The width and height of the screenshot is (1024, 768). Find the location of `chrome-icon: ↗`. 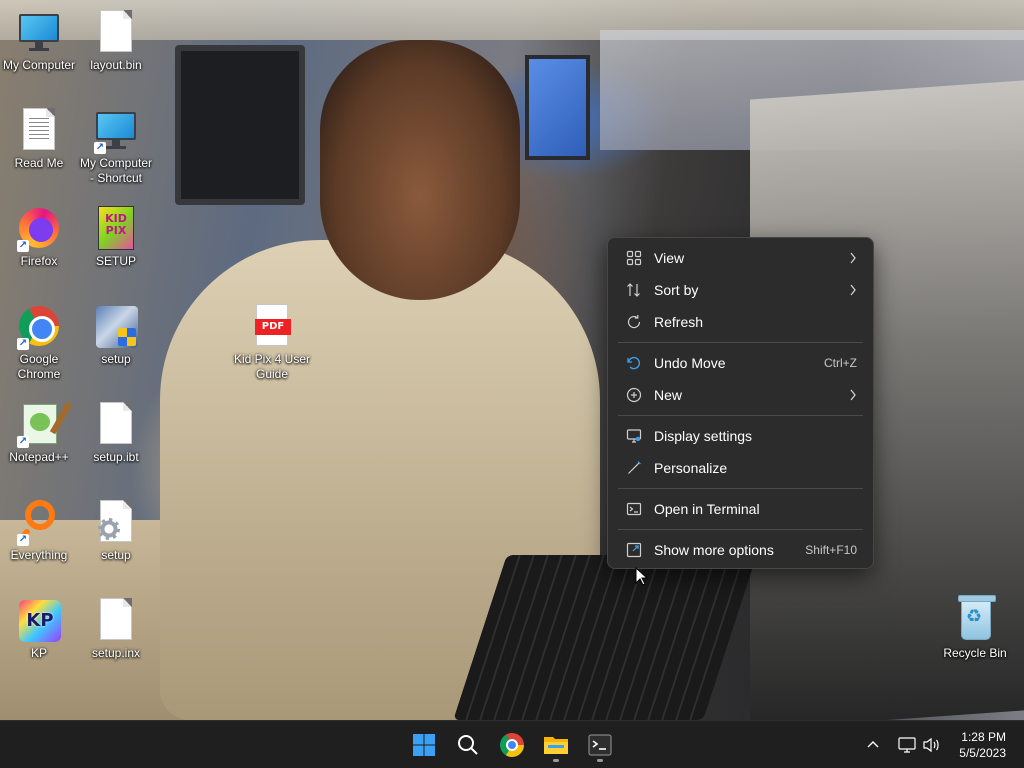

chrome-icon: ↗ is located at coordinates (39, 326).